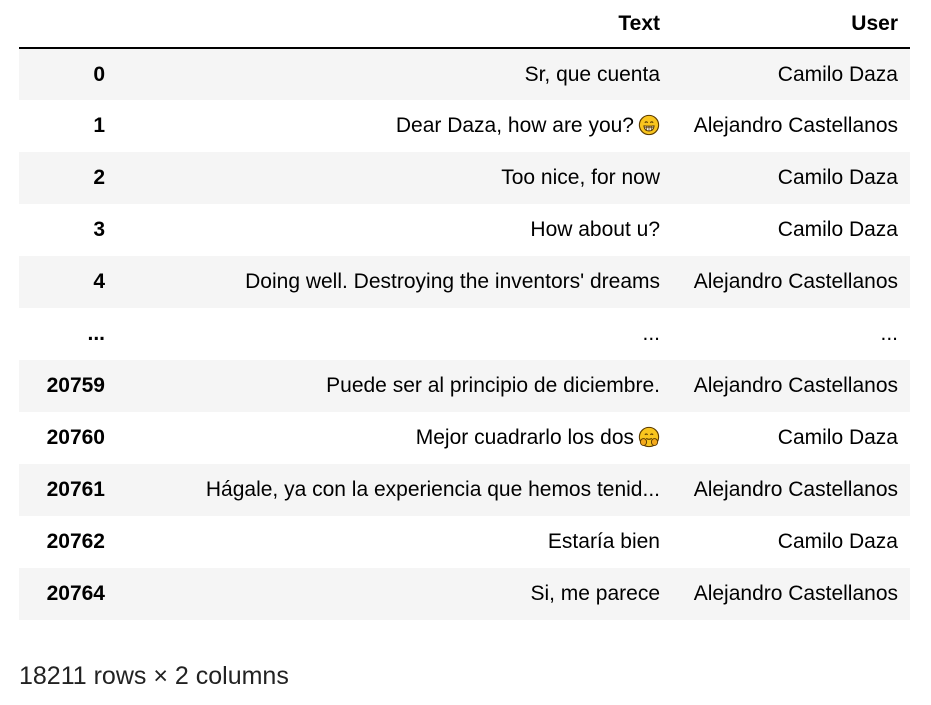 The image size is (931, 705). I want to click on table-row: 0 Sr, que cuenta Camilo Daza, so click(464, 74).